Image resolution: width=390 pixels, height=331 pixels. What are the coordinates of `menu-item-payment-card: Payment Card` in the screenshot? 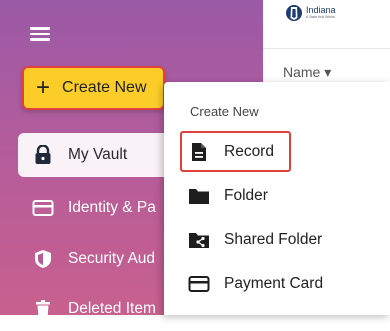 It's located at (277, 284).